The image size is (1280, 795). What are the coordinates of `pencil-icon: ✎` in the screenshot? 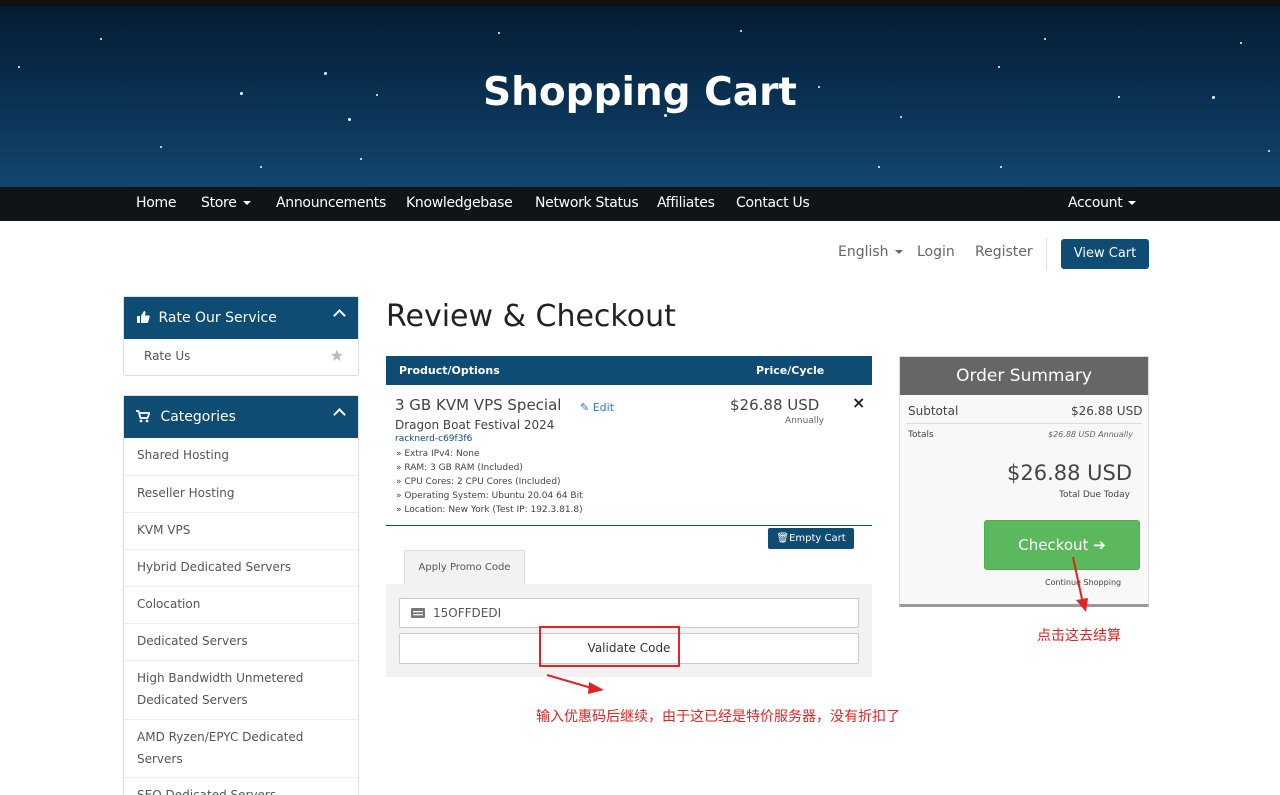 It's located at (585, 407).